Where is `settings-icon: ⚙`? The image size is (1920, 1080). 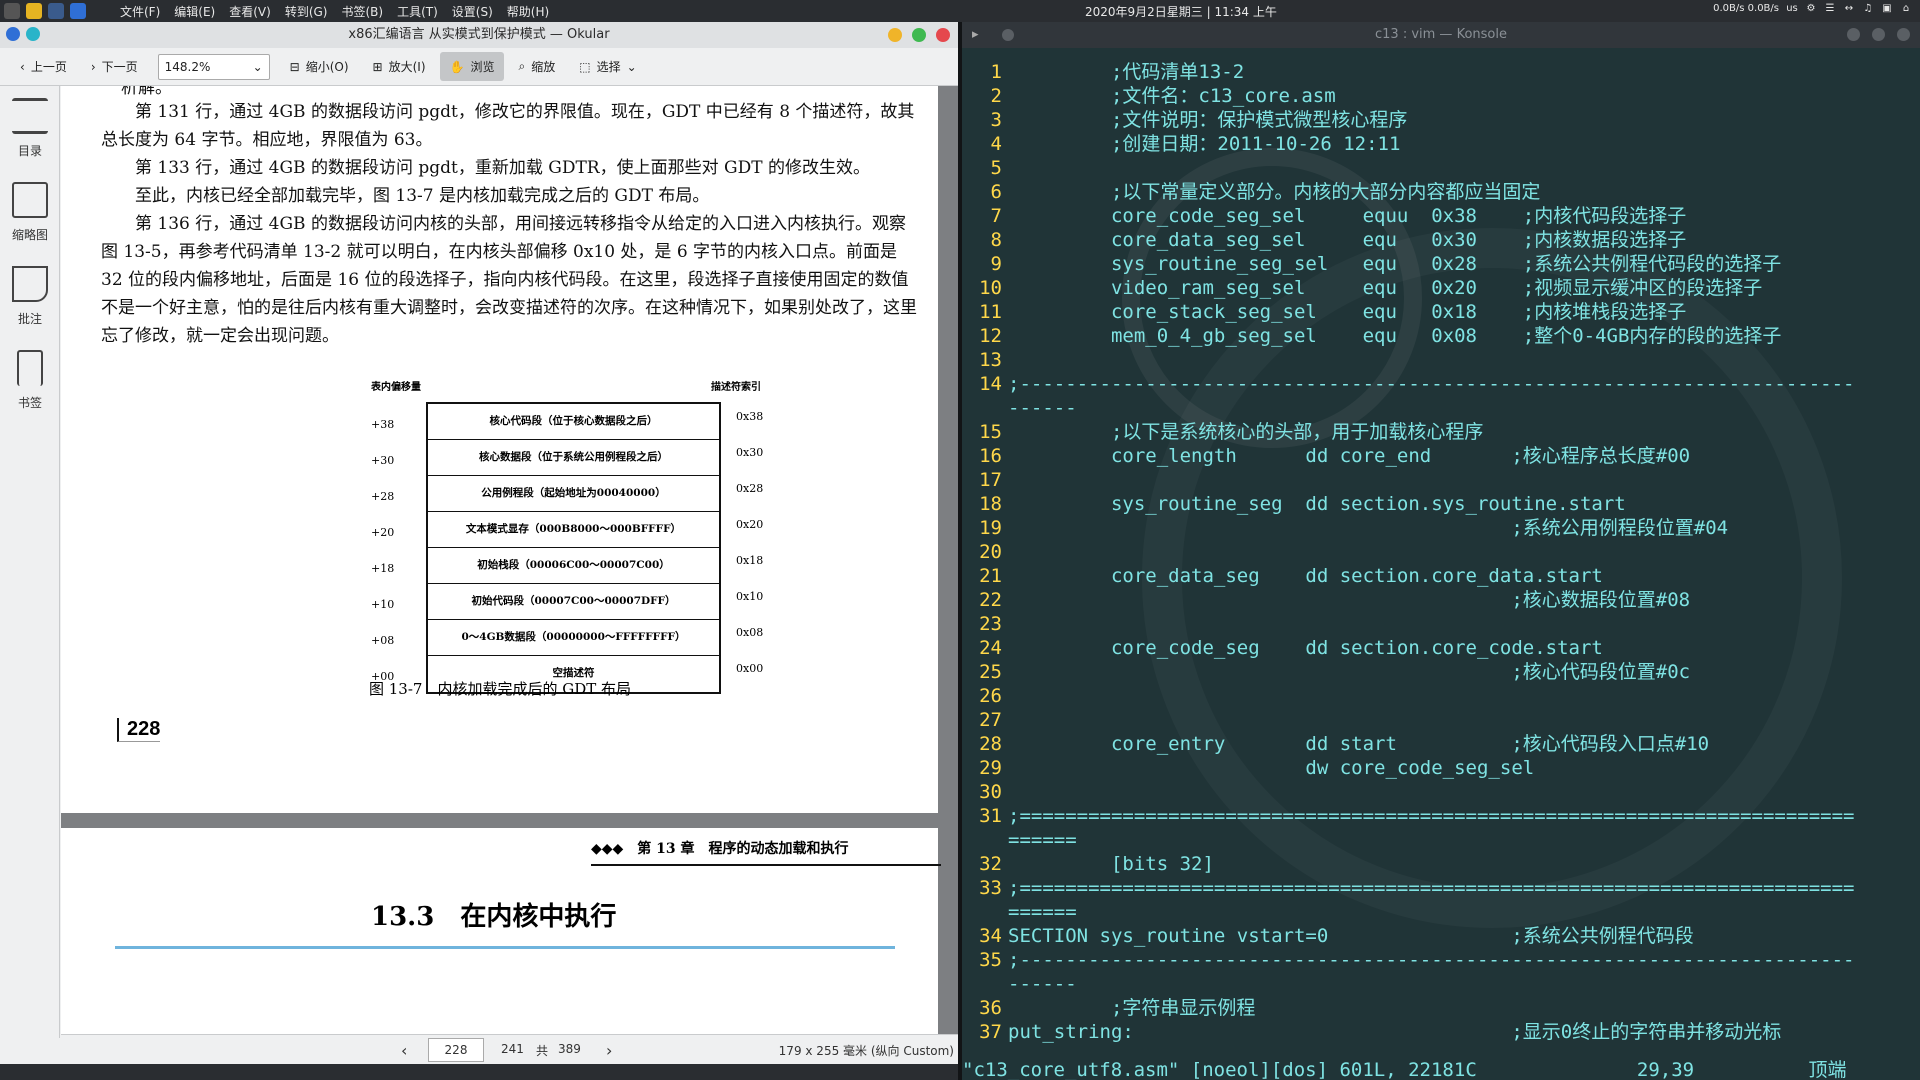
settings-icon: ⚙ is located at coordinates (1811, 9).